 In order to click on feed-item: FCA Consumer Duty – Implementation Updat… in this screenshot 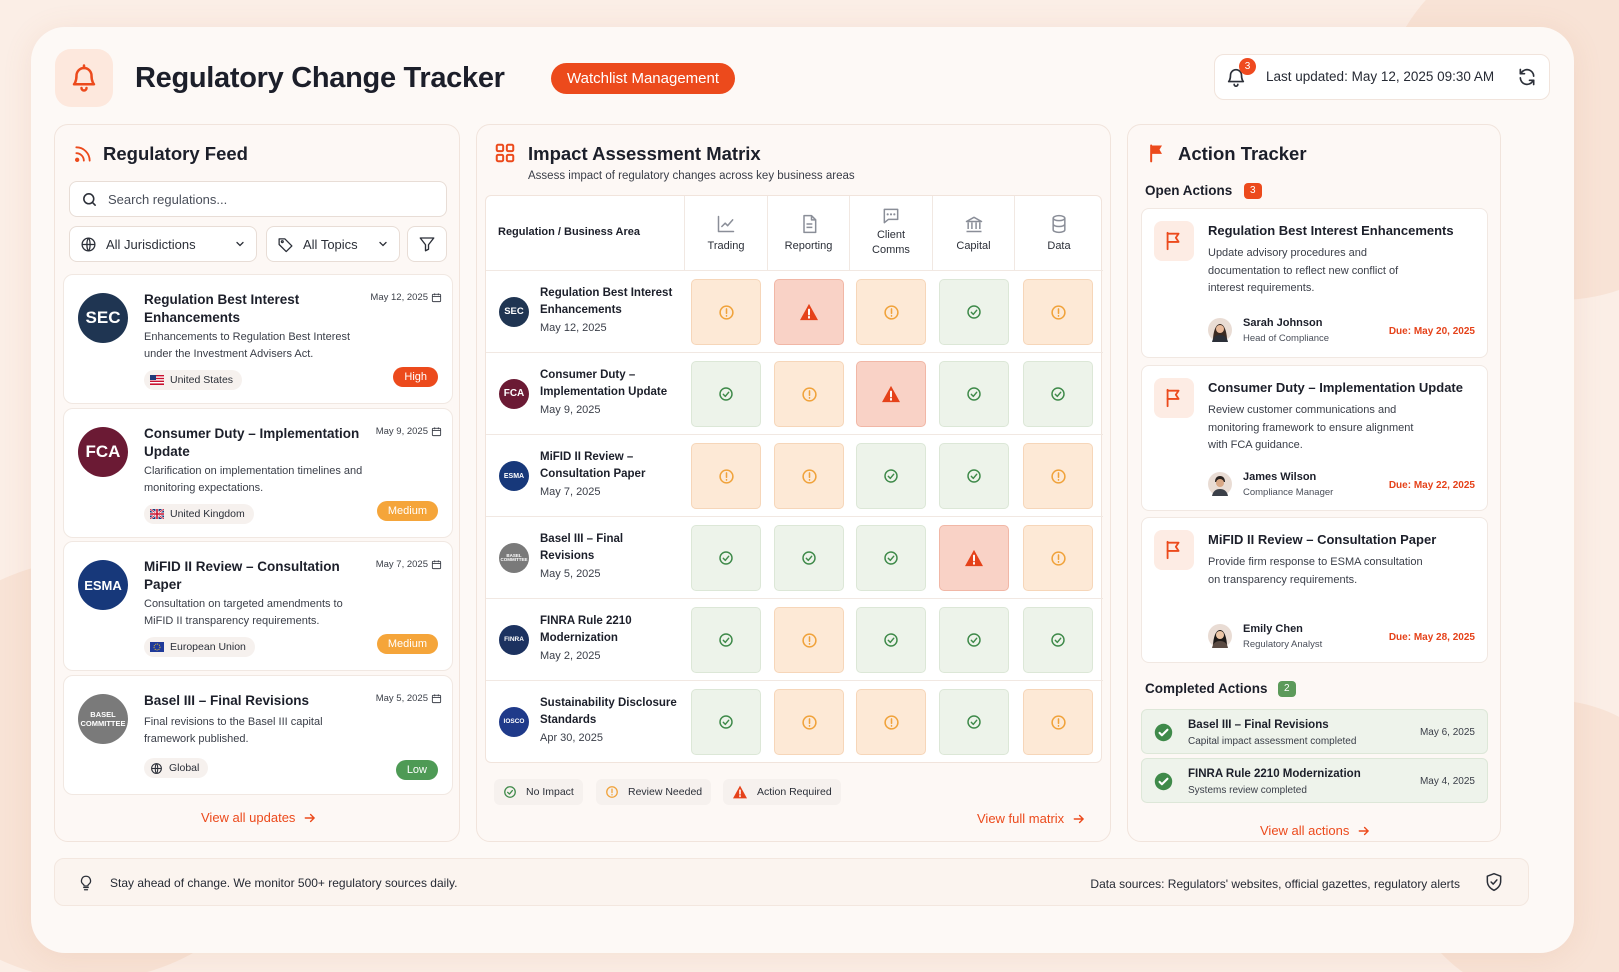, I will do `click(258, 473)`.